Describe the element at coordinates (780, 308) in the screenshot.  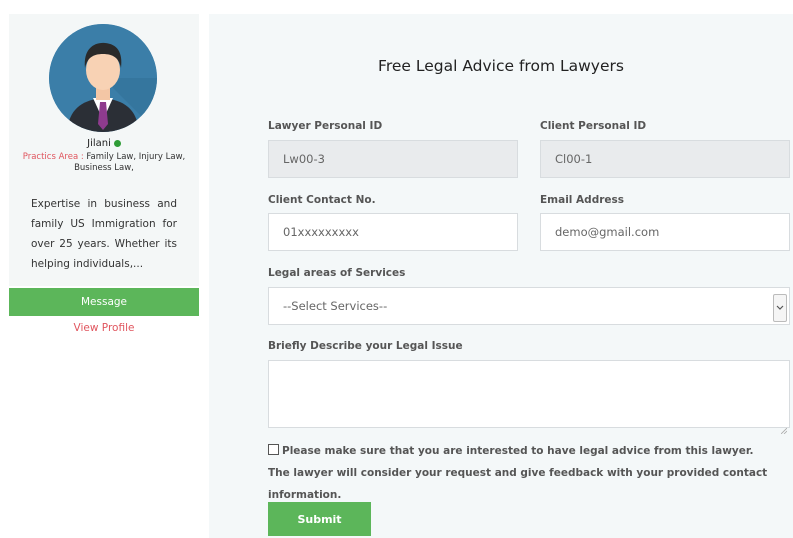
I see `chevron-down-icon` at that location.